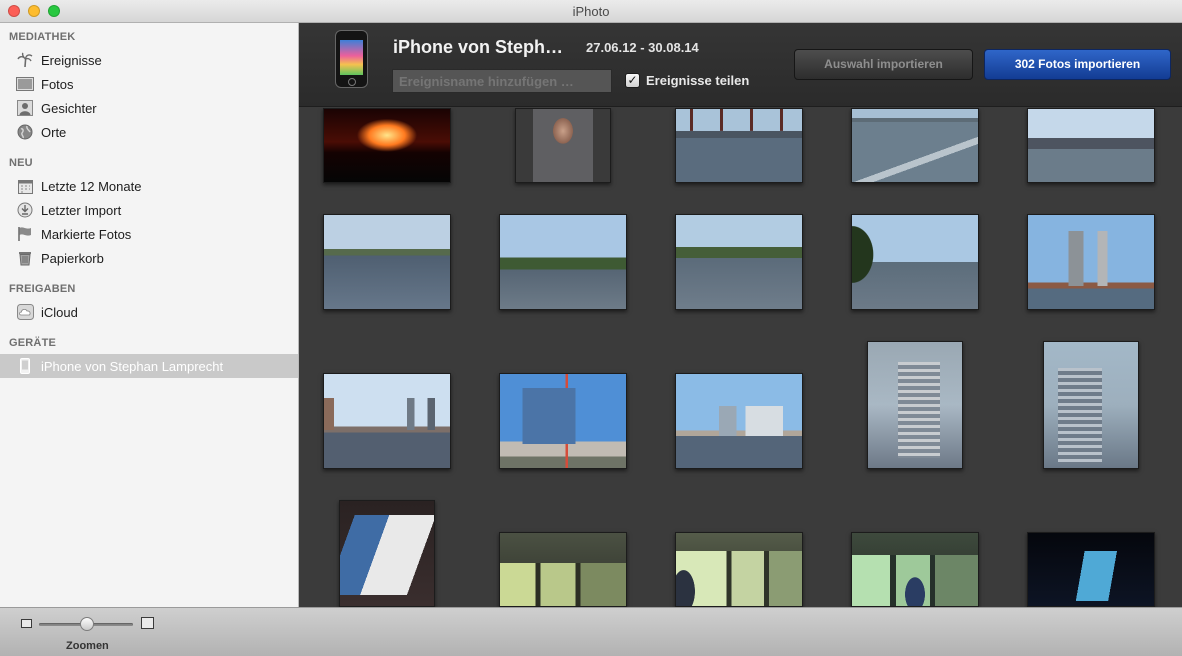 The image size is (1182, 656). I want to click on trash-icon, so click(25, 258).